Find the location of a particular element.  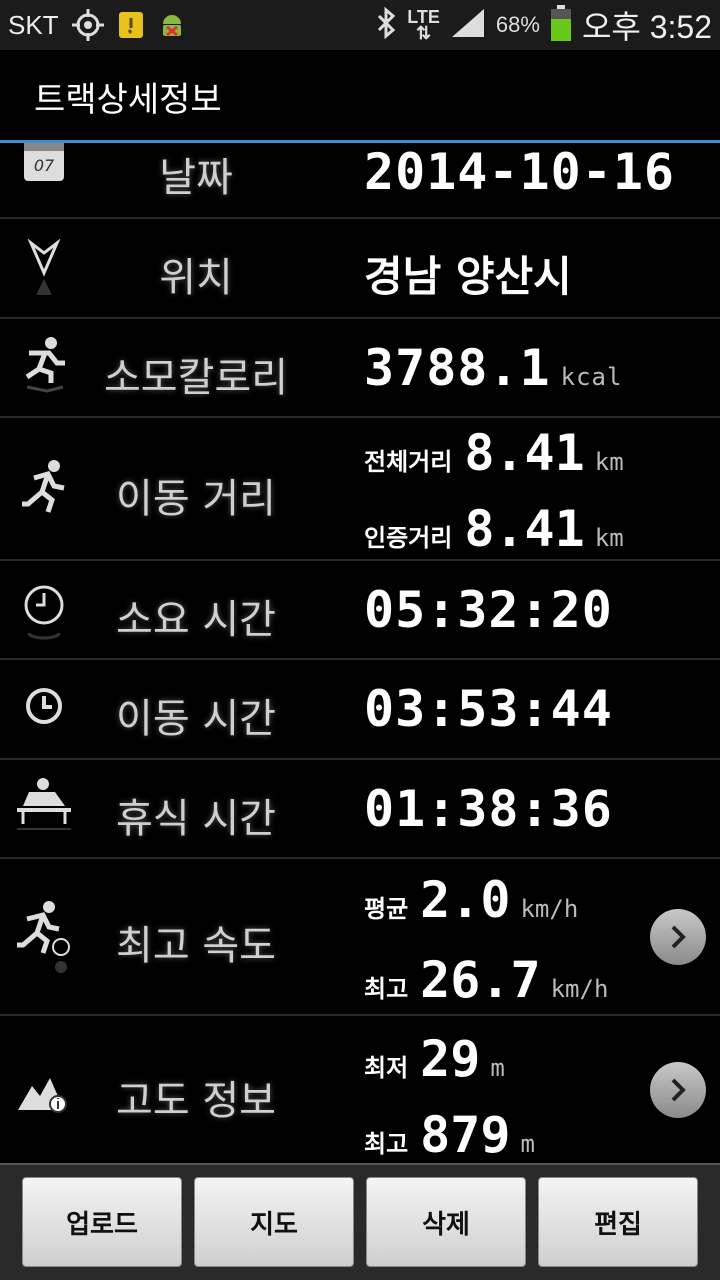

speed-runner-icon is located at coordinates (44, 937).